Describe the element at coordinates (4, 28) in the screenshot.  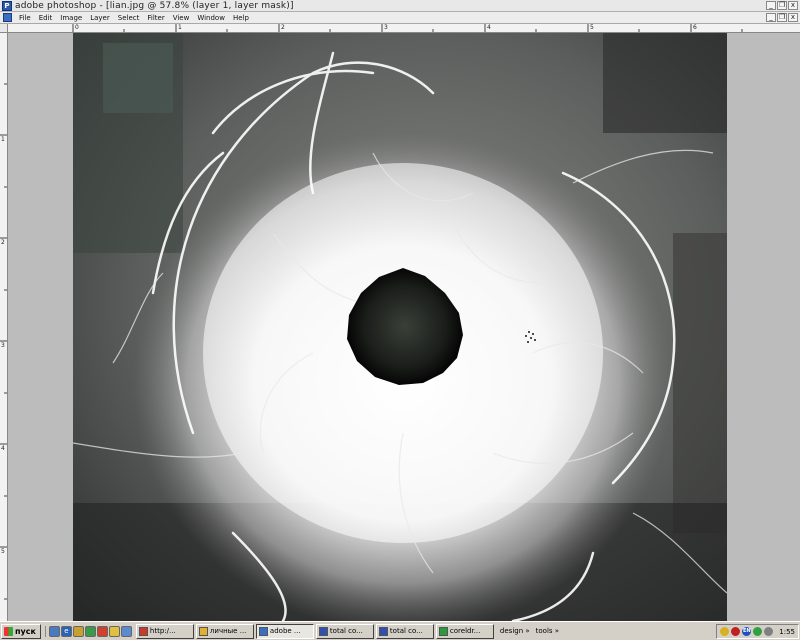
I see `ruler-origin` at that location.